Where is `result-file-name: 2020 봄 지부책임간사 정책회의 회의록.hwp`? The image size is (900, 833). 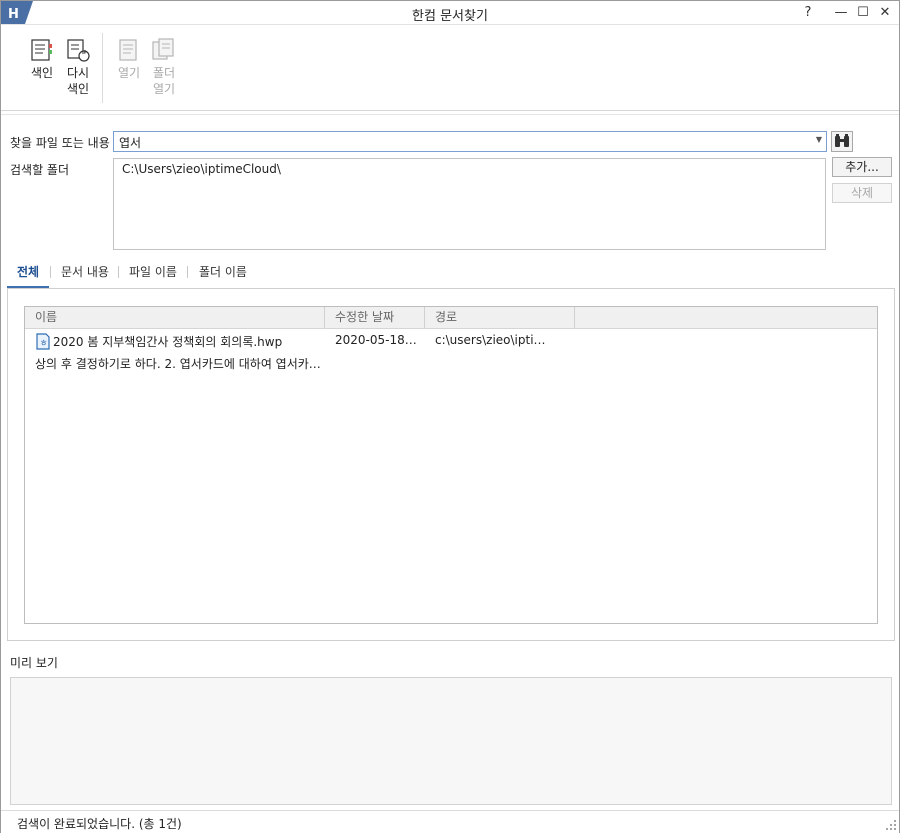 result-file-name: 2020 봄 지부책임간사 정책회의 회의록.hwp is located at coordinates (167, 341).